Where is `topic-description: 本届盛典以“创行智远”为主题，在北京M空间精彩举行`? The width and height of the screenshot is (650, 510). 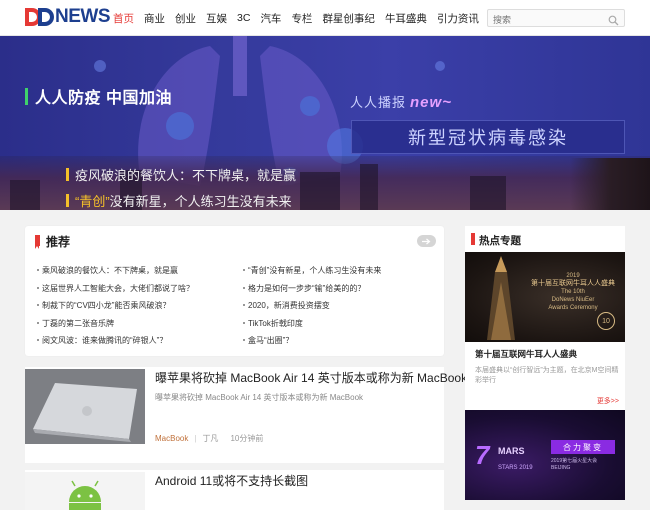
topic-description: 本届盛典以“创行智远”为主题，在北京M空间精彩举行 is located at coordinates (547, 375).